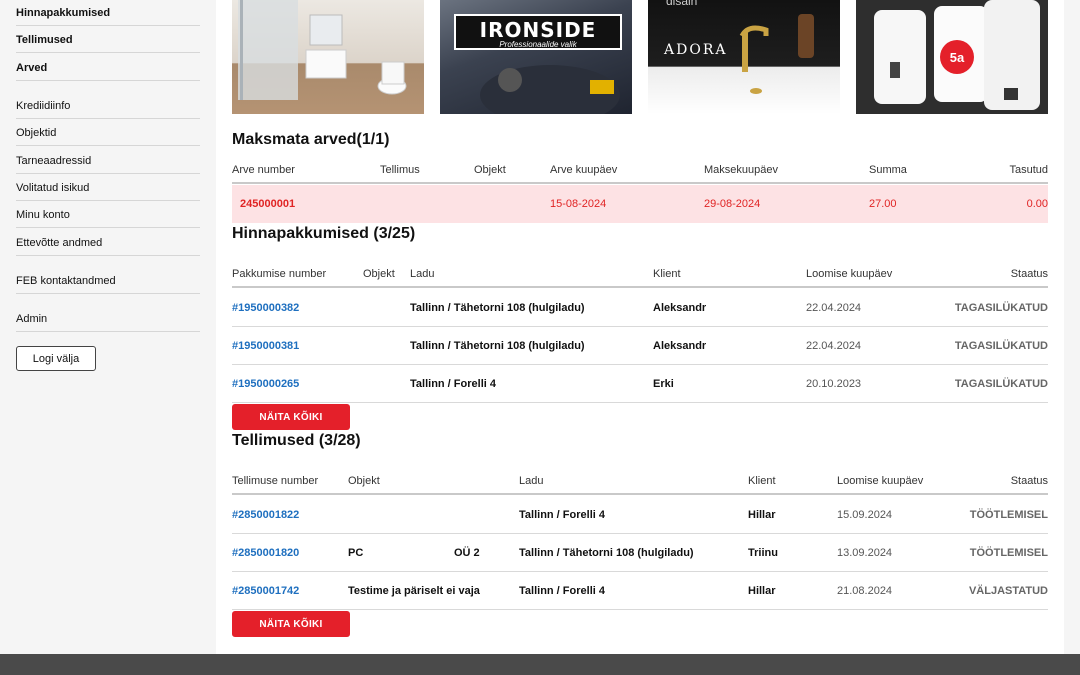 The image size is (1080, 675). Describe the element at coordinates (108, 109) in the screenshot. I see `sidebar-item-credit-info: Krediidiinfo` at that location.